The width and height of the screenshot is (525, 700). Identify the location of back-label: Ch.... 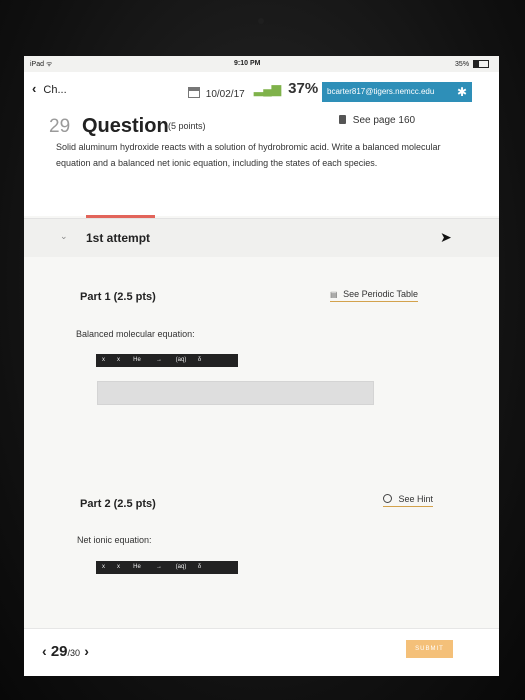
(55, 90).